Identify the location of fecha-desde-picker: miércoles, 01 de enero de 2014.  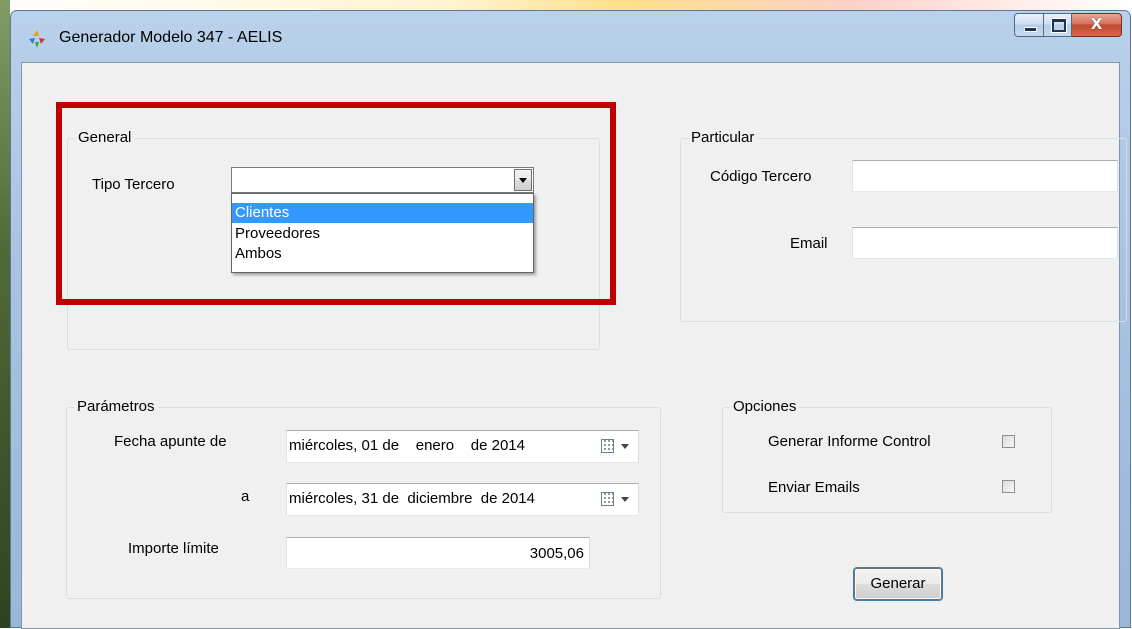
(462, 446).